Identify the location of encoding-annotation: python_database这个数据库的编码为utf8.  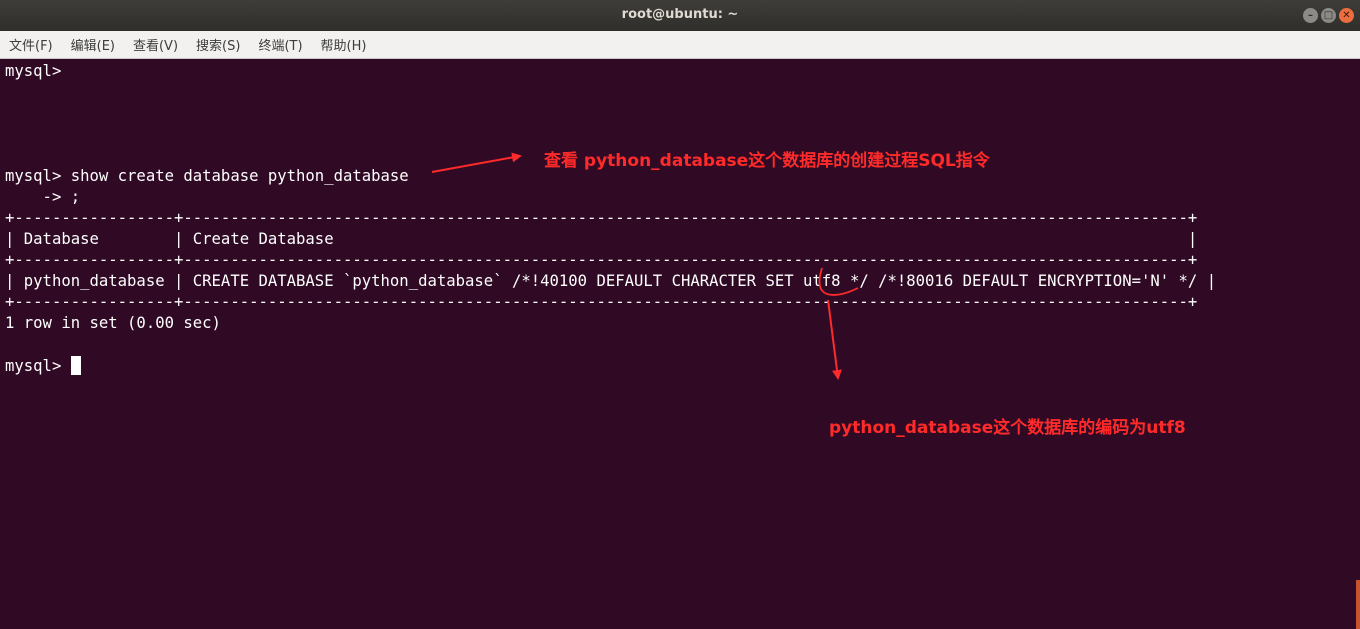
(1007, 428).